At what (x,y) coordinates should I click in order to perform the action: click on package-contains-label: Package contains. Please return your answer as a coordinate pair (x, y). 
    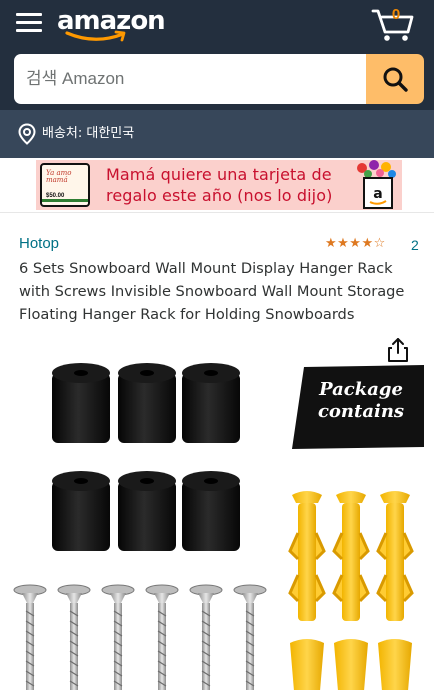
    Looking at the image, I should click on (361, 400).